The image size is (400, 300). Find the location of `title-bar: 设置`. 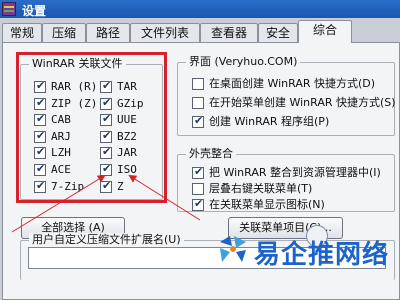

title-bar: 设置 is located at coordinates (200, 9).